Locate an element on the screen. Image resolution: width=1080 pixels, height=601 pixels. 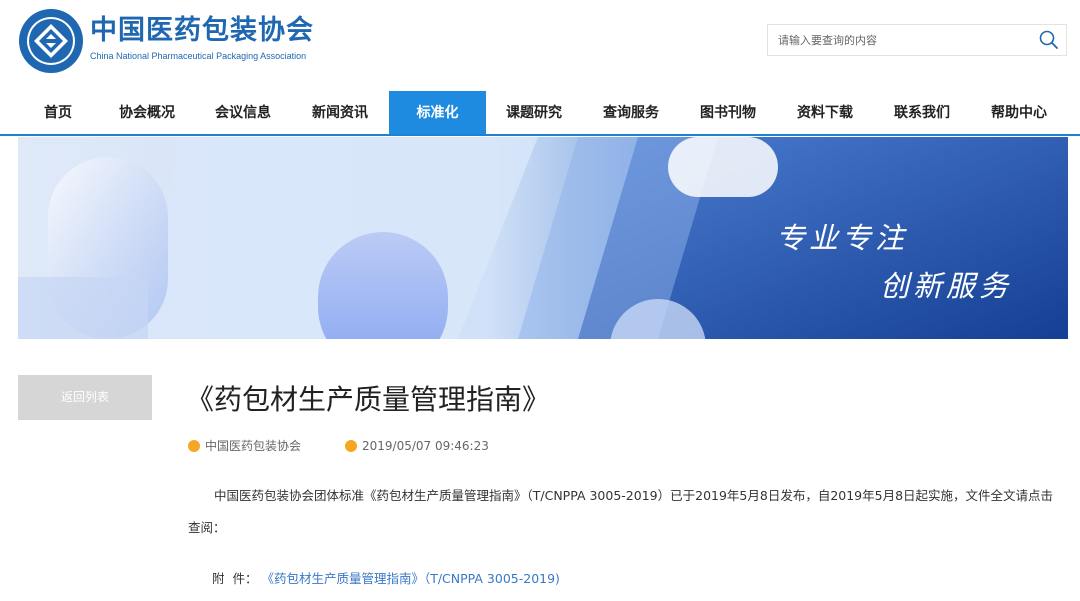
nav-item-home: 首页 is located at coordinates (58, 113).